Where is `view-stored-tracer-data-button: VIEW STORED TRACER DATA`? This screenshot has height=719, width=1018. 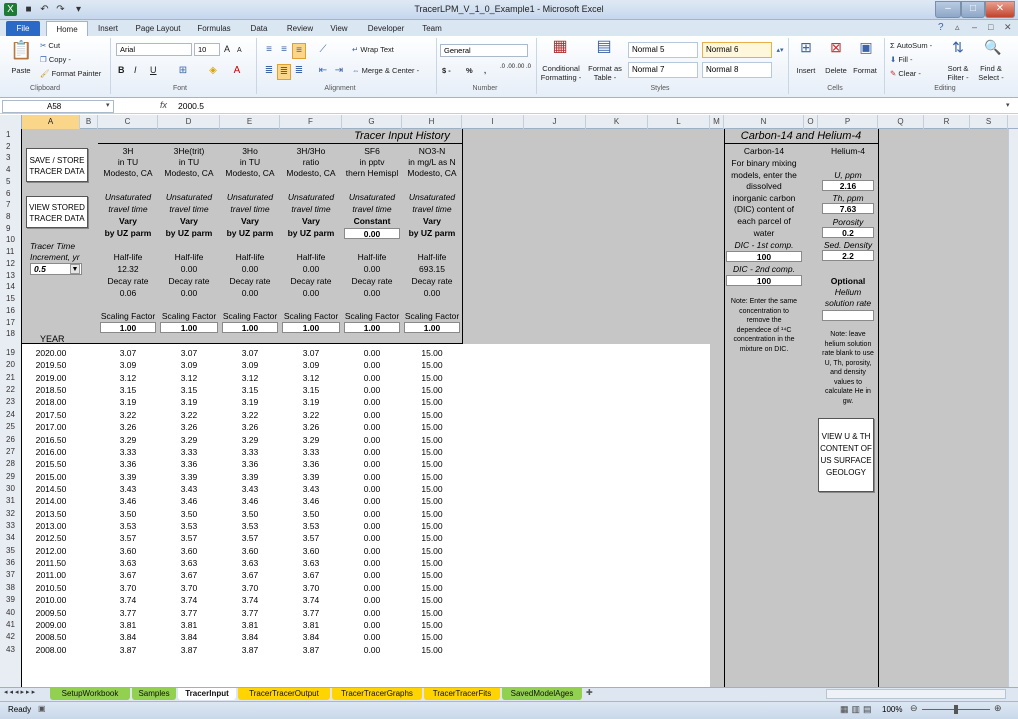
view-stored-tracer-data-button: VIEW STORED TRACER DATA is located at coordinates (57, 212).